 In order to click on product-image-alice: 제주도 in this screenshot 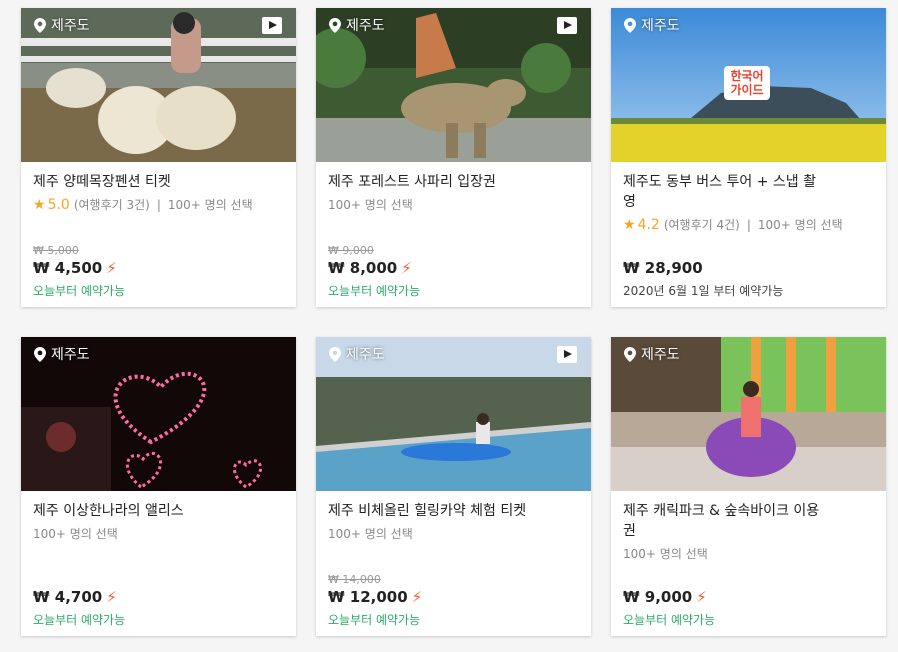, I will do `click(158, 414)`.